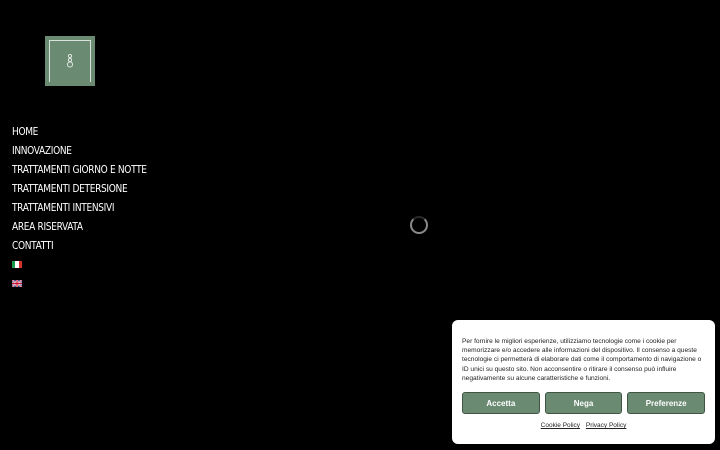 The height and width of the screenshot is (450, 720). Describe the element at coordinates (419, 225) in the screenshot. I see `loading-spinner-icon` at that location.